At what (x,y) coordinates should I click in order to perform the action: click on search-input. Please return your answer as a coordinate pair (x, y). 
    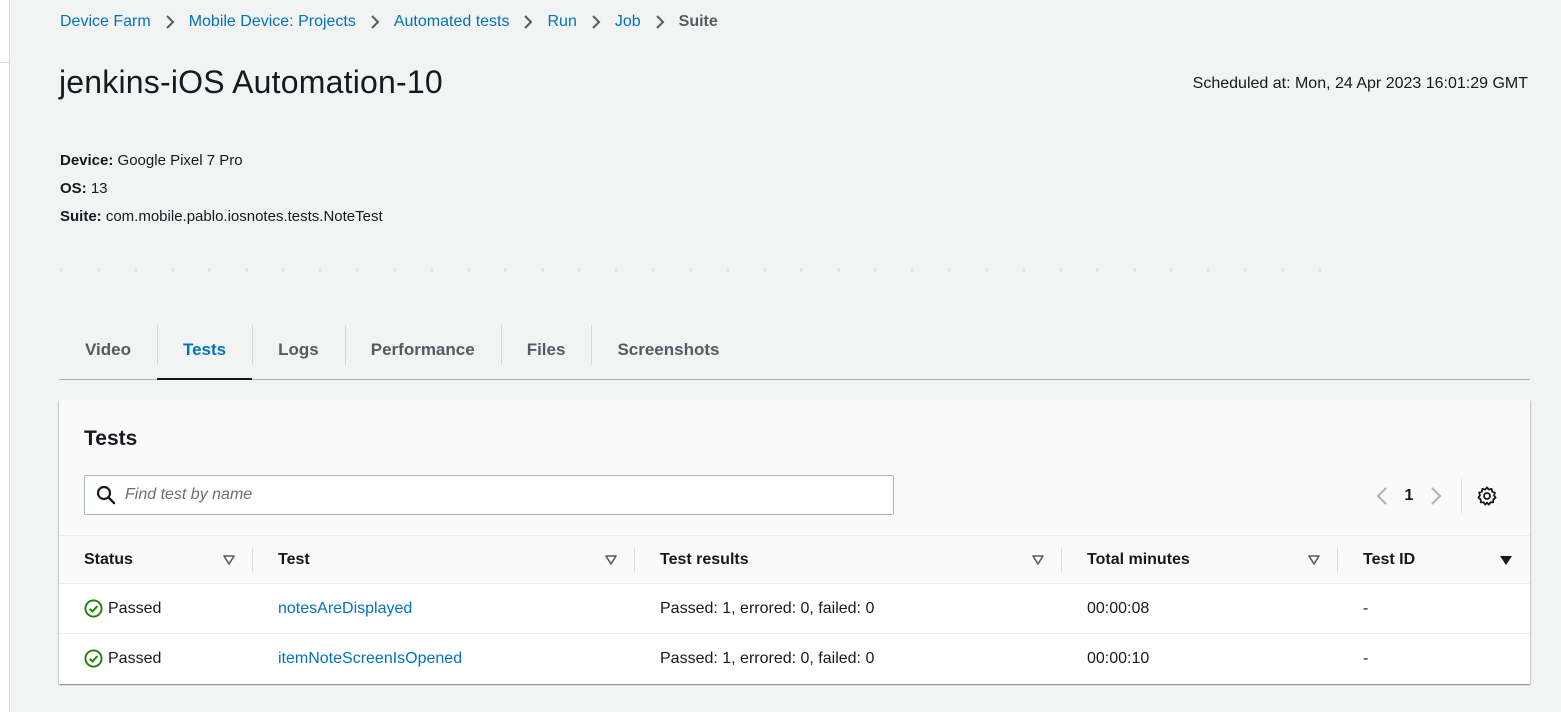
    Looking at the image, I should click on (505, 495).